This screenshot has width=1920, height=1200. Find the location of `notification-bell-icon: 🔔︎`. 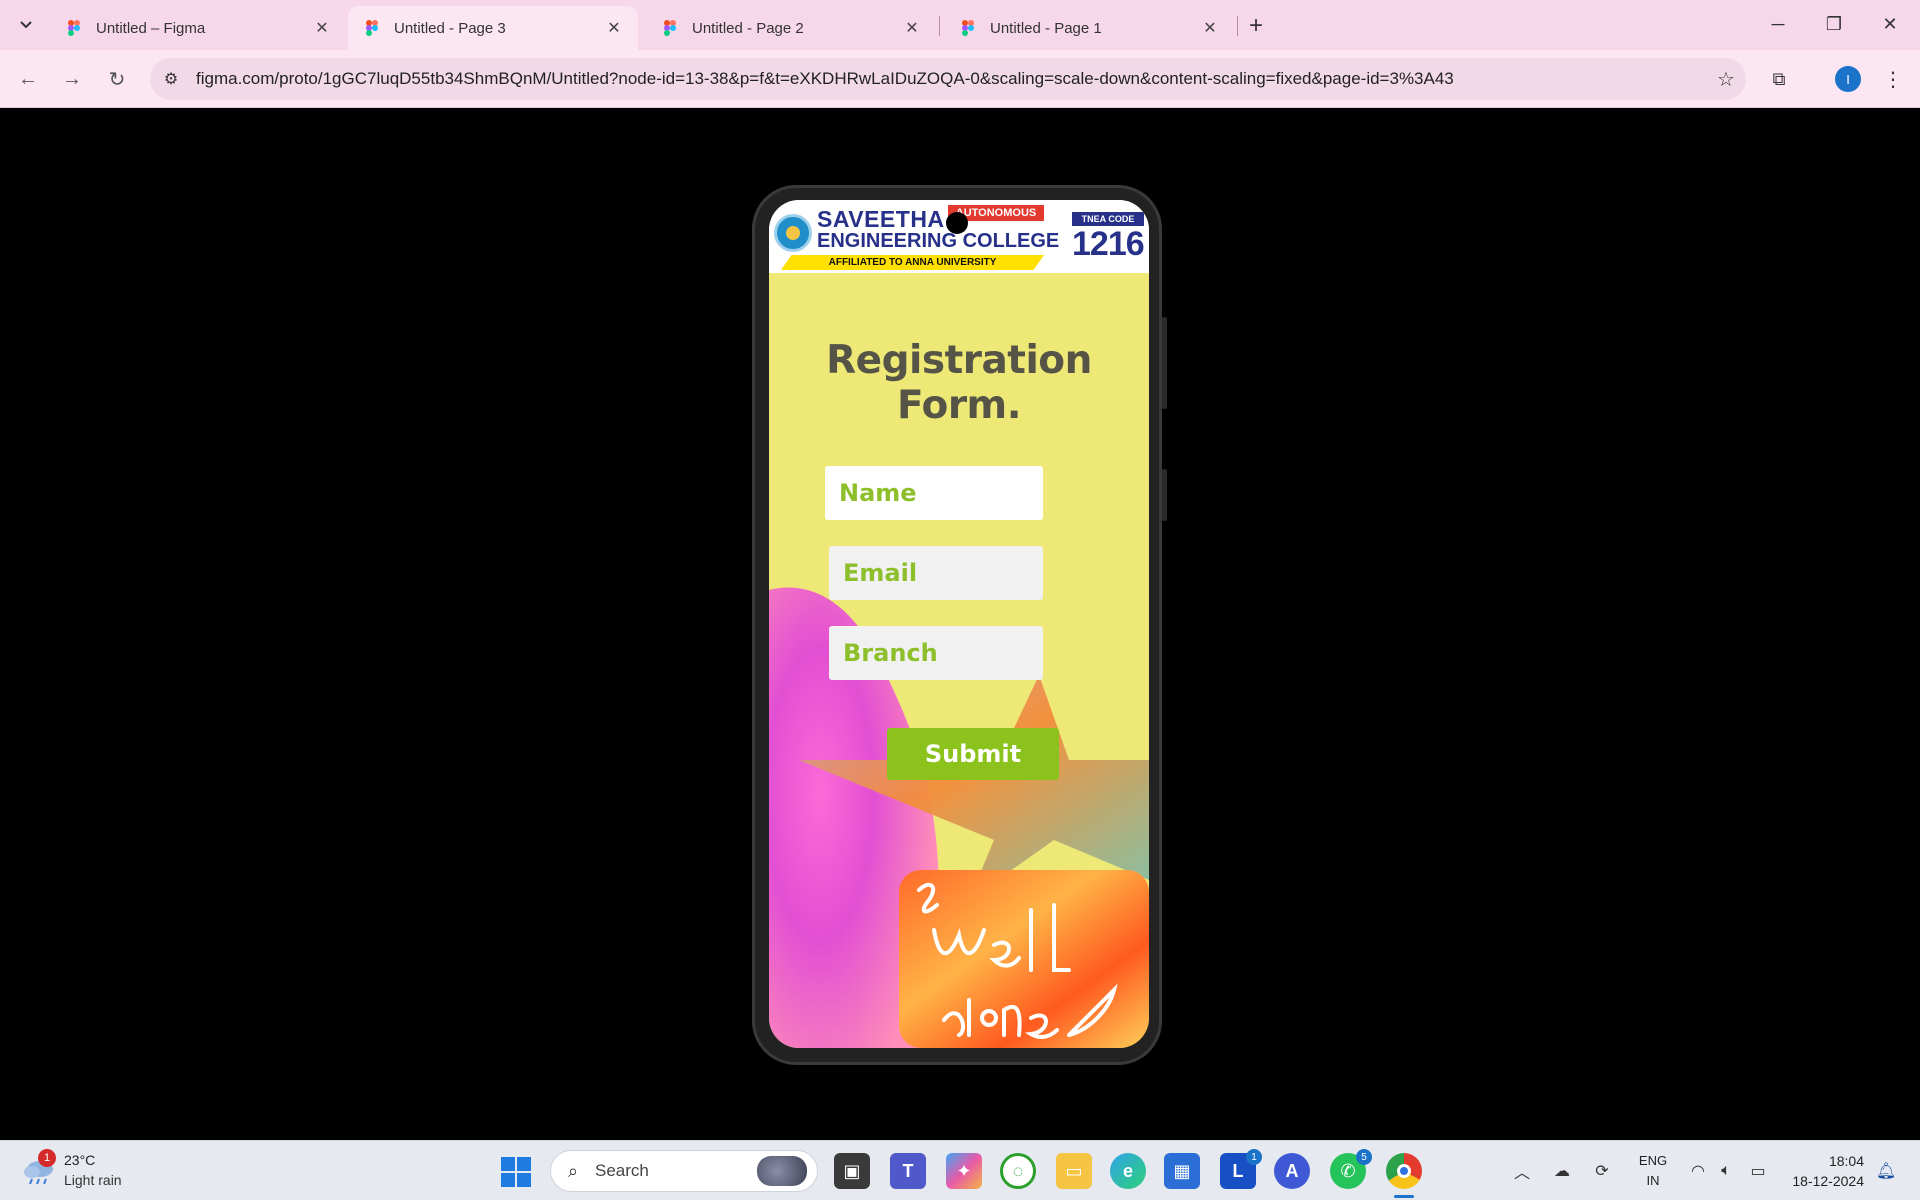

notification-bell-icon: 🔔︎ is located at coordinates (1886, 1171).